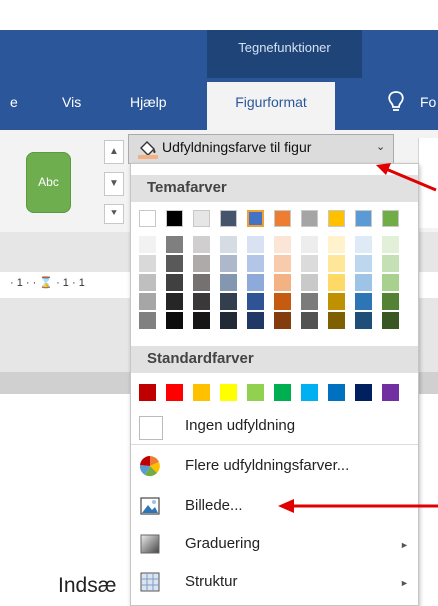 This screenshot has height=606, width=438. I want to click on shape-style-preview: Abc, so click(48, 182).